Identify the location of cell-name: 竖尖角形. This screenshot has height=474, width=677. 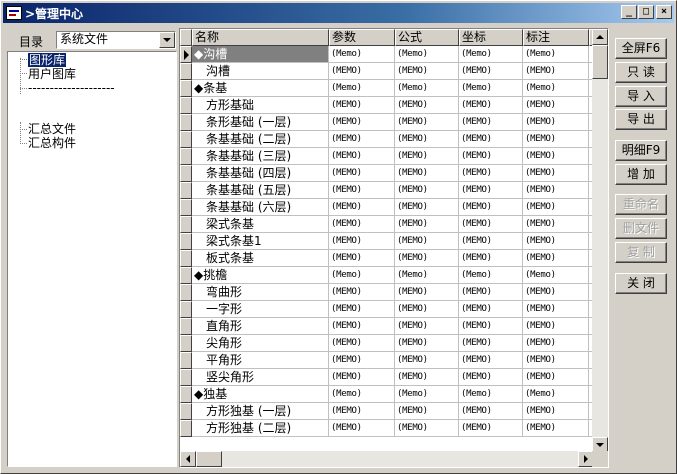
(260, 377).